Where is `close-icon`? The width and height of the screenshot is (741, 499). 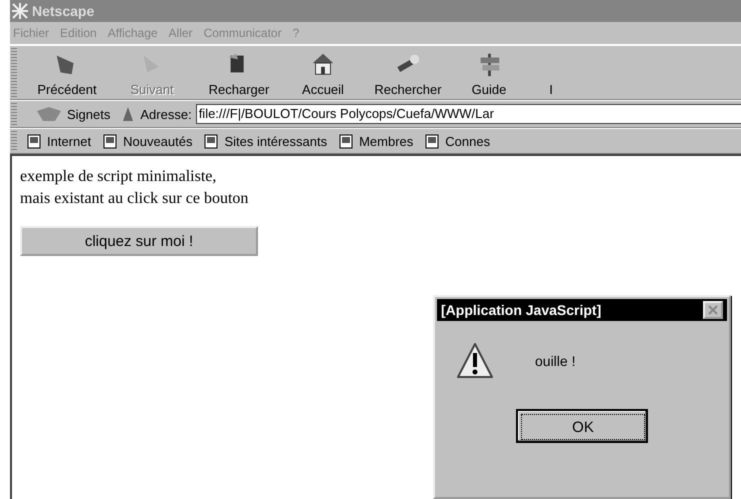 close-icon is located at coordinates (713, 310).